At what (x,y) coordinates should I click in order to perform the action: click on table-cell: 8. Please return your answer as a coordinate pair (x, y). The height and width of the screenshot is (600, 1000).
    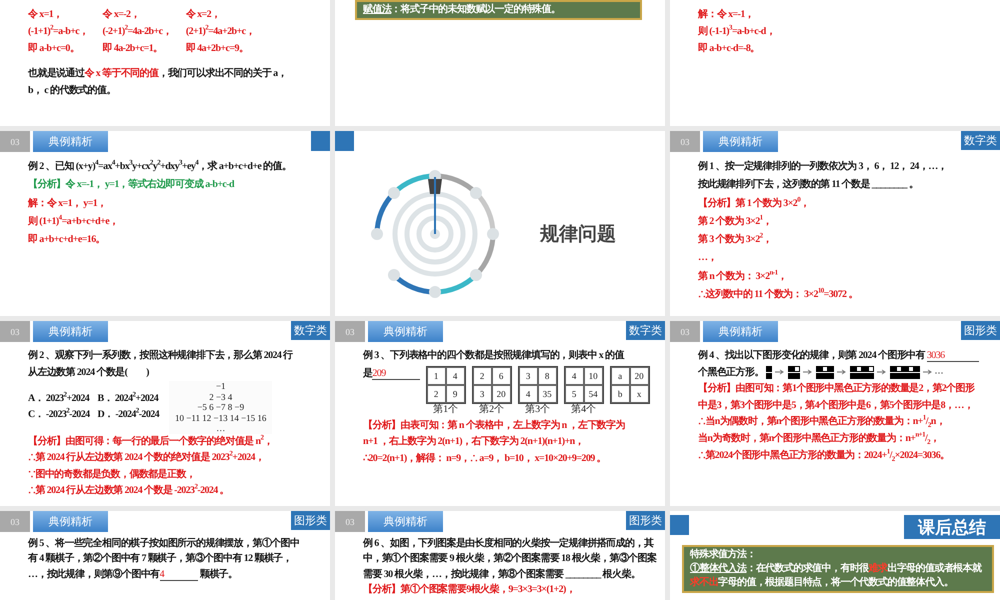
    Looking at the image, I should click on (547, 375).